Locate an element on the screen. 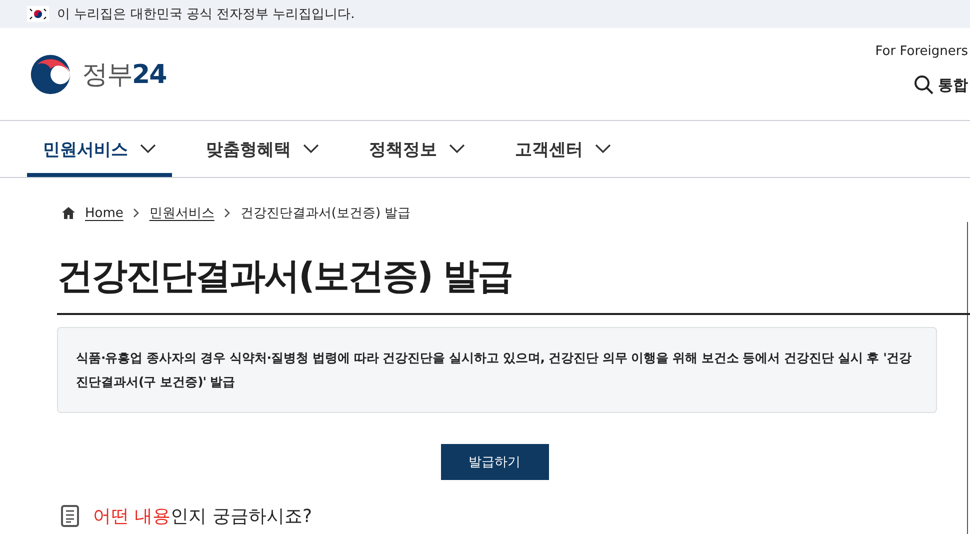 The image size is (970, 534). search-button: 통합 is located at coordinates (941, 85).